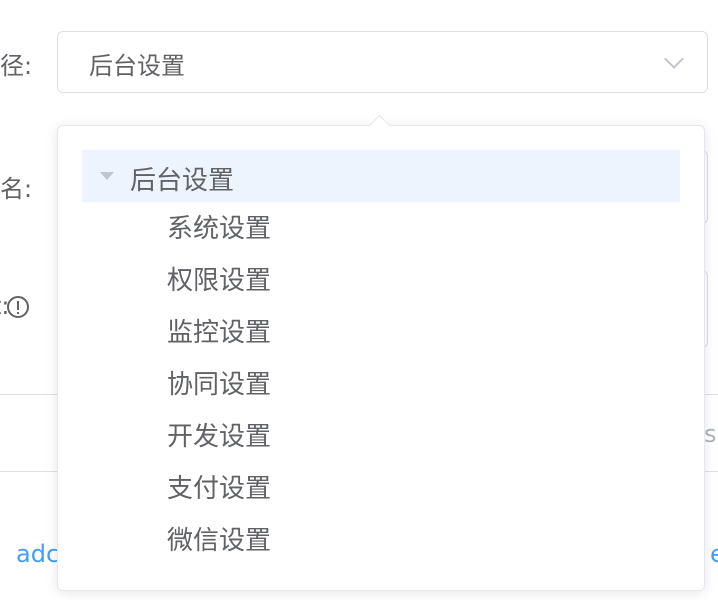 Image resolution: width=718 pixels, height=600 pixels. Describe the element at coordinates (137, 66) in the screenshot. I see `select-value: 后台设置` at that location.